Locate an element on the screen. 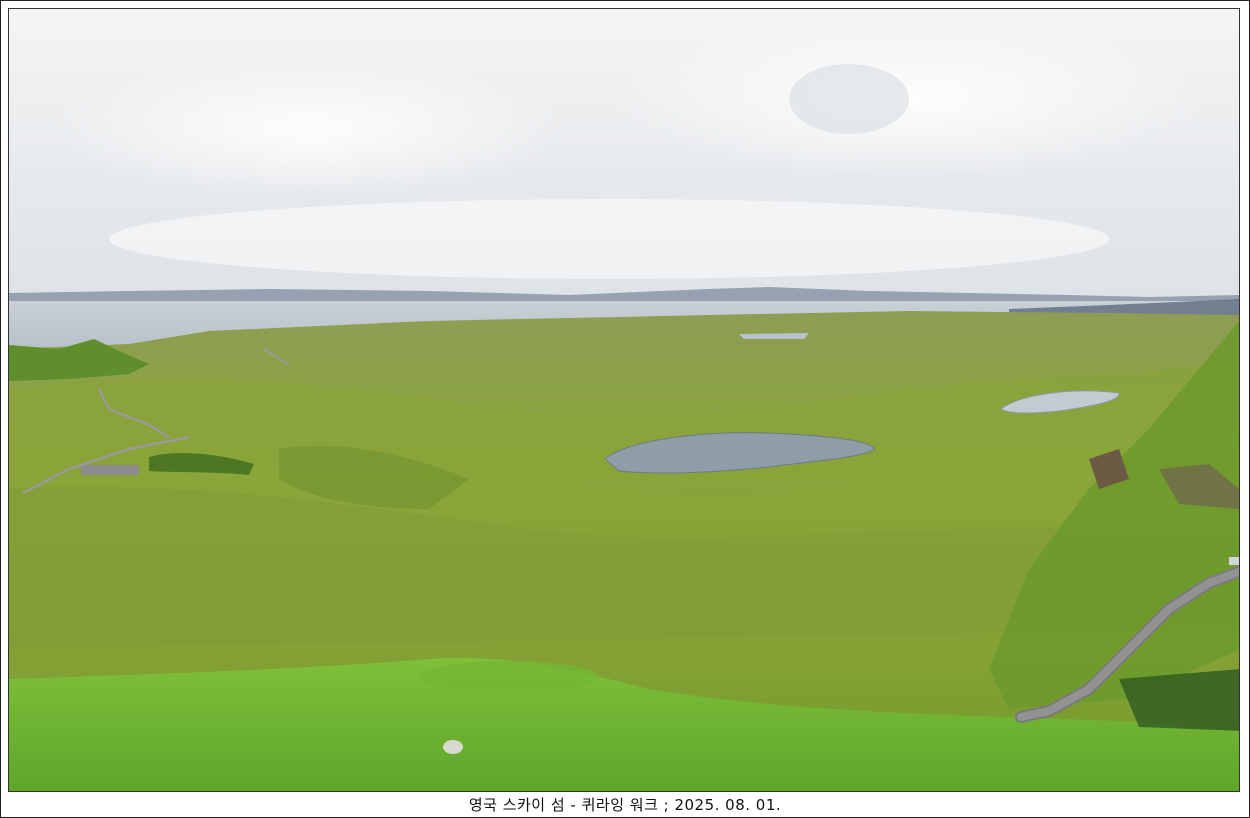  stone is located at coordinates (453, 747).